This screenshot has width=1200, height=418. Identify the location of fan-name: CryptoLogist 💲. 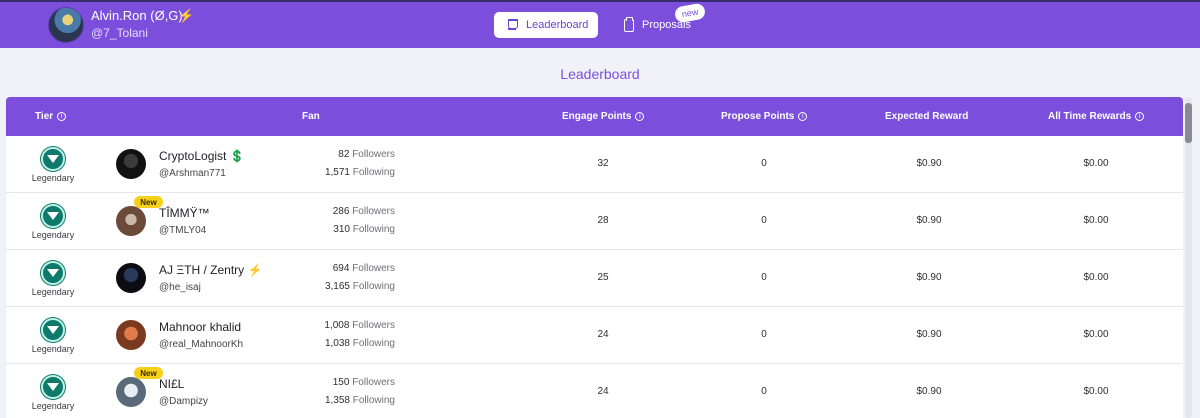
(202, 156).